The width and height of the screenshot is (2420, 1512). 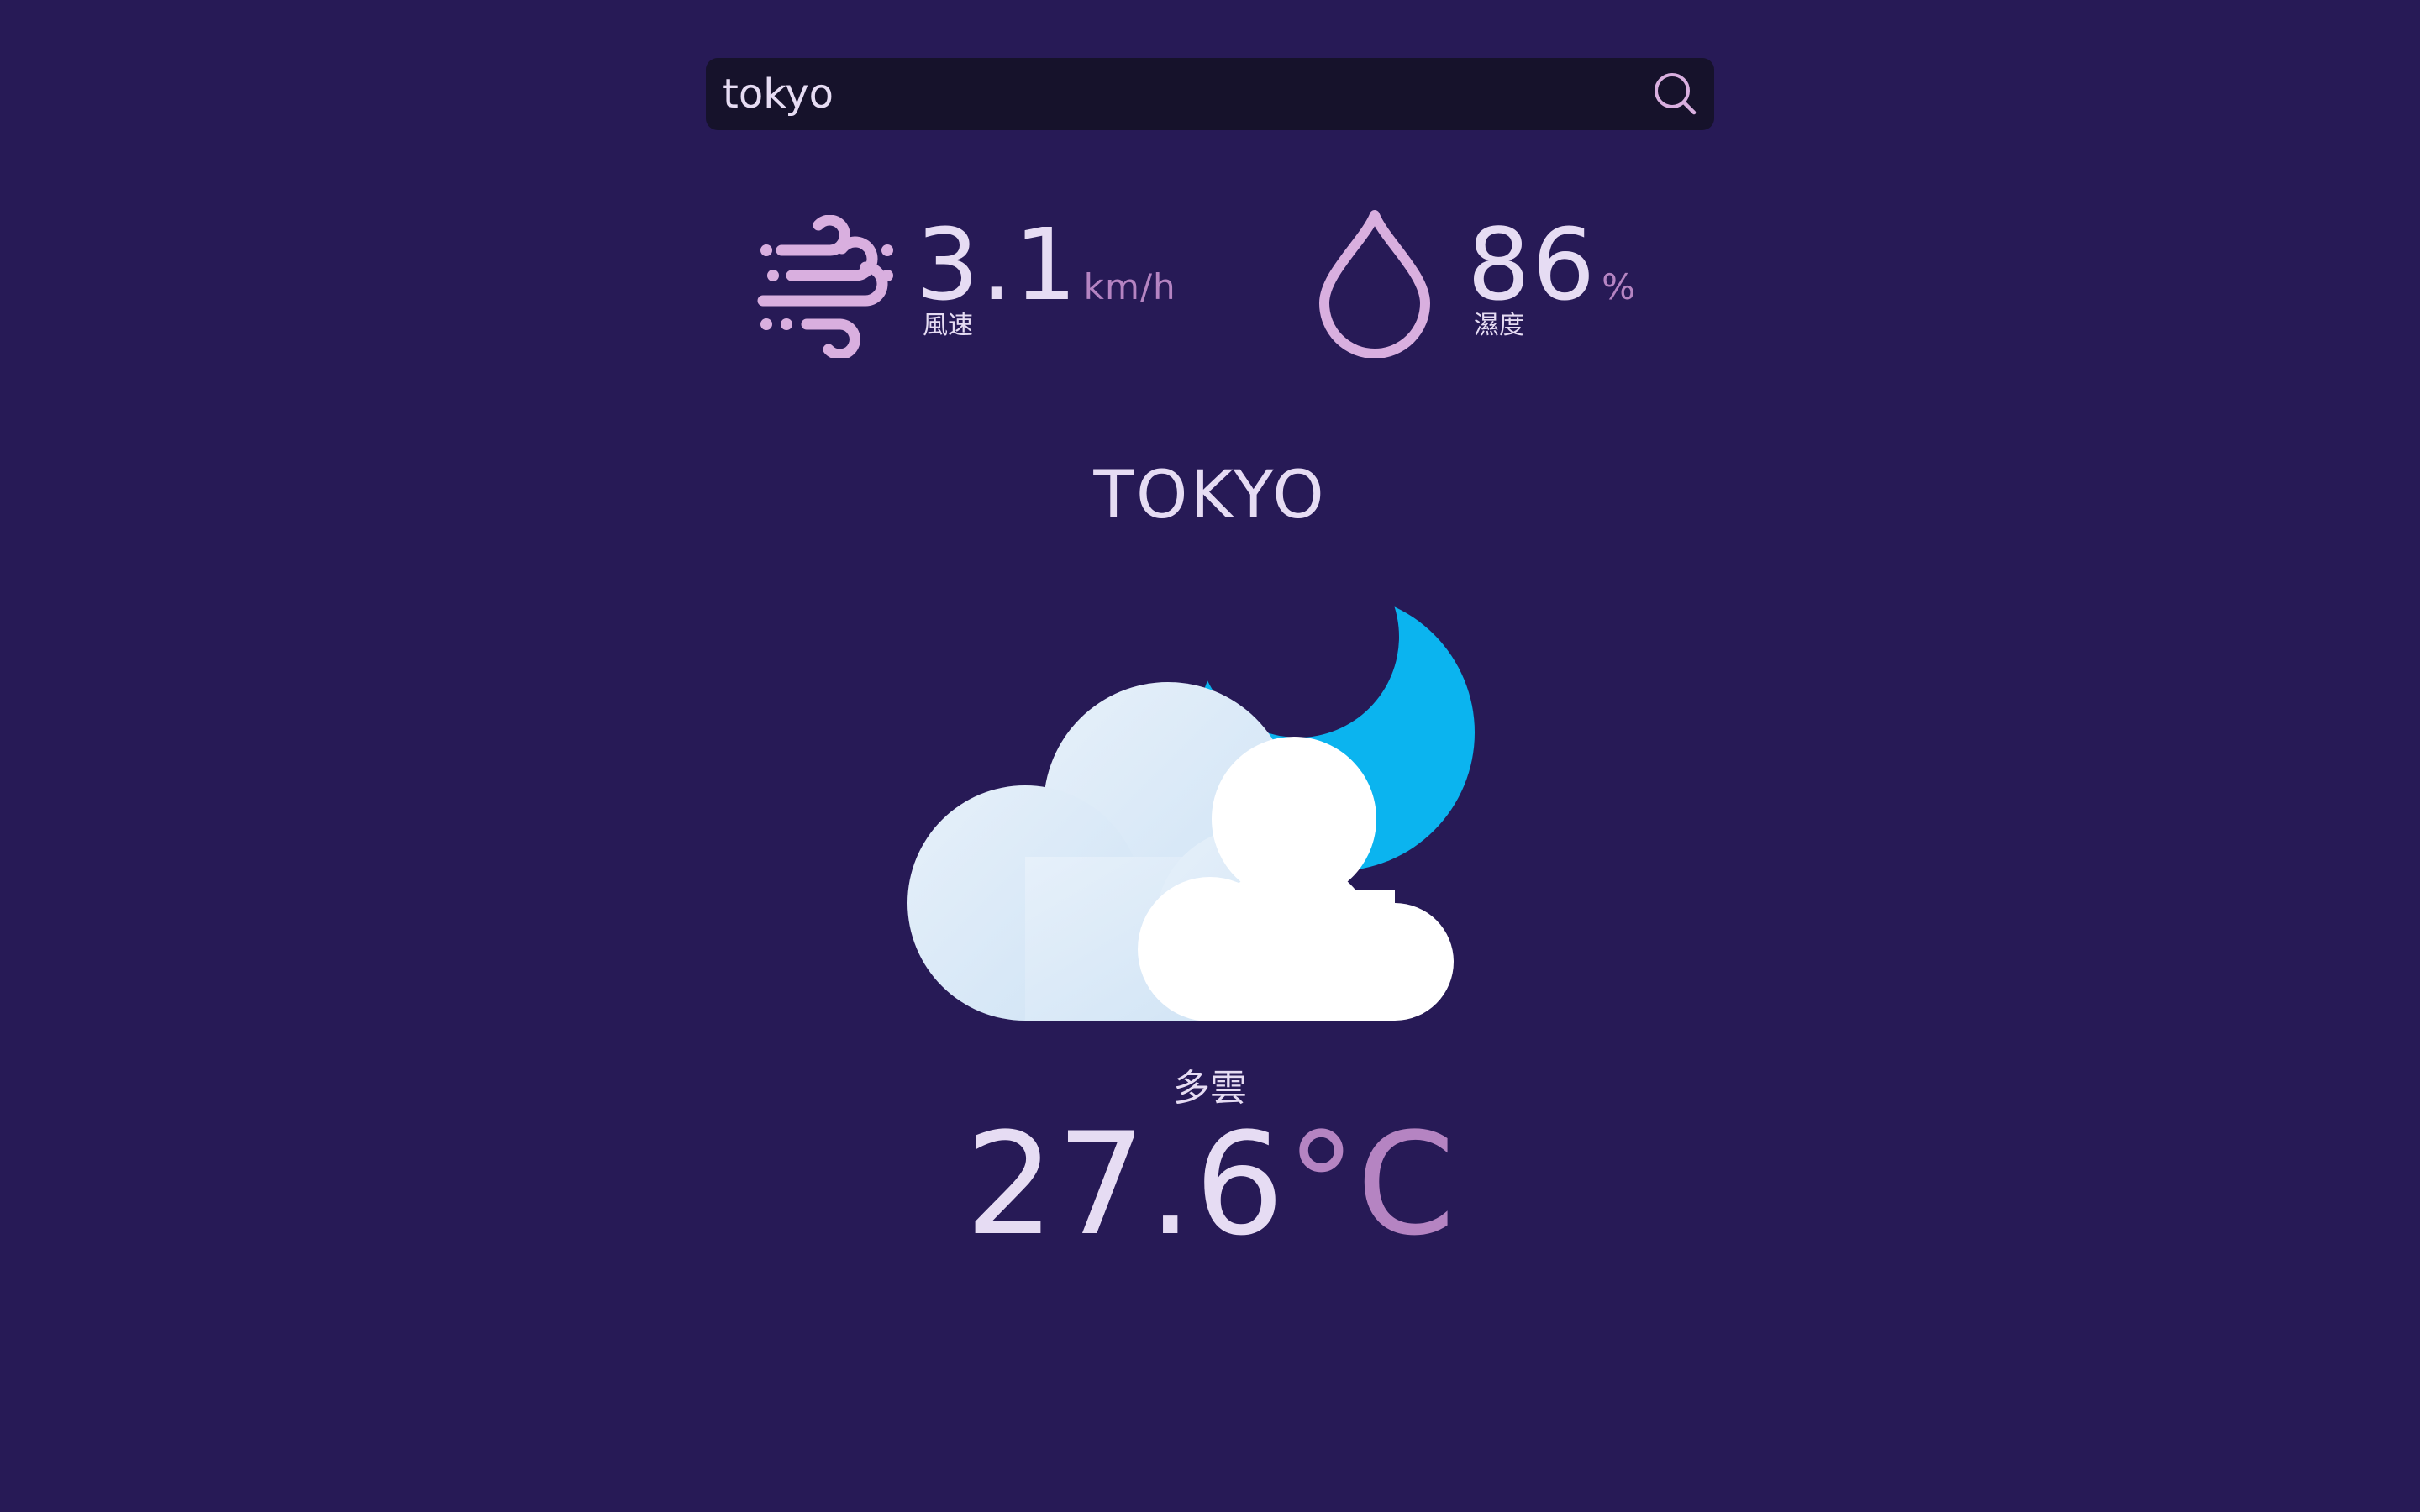 What do you see at coordinates (1499, 325) in the screenshot?
I see `humidity-label: 濕度` at bounding box center [1499, 325].